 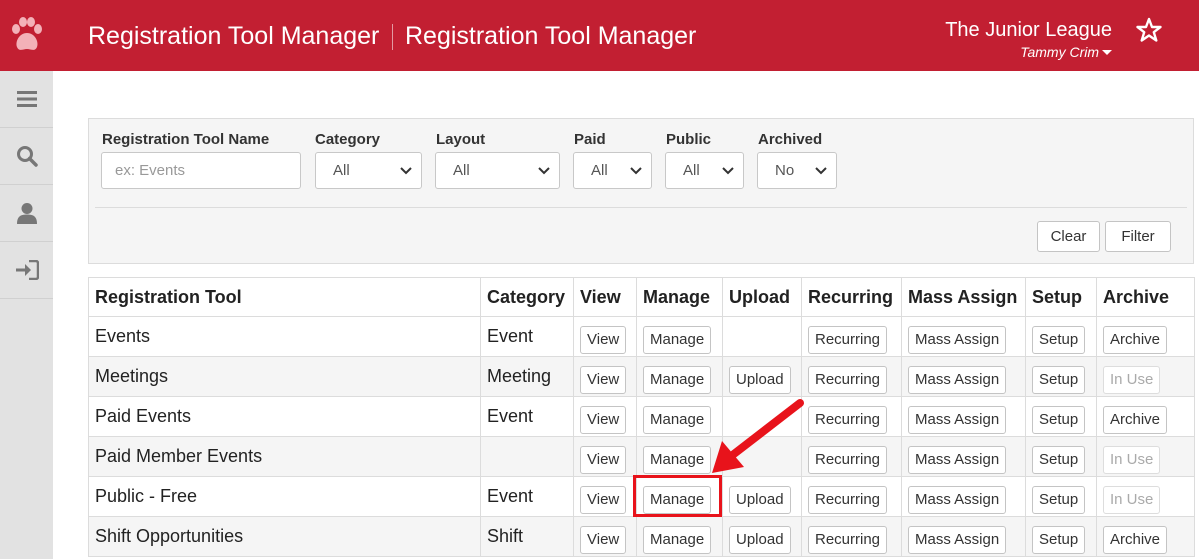 I want to click on filter-button: Filter, so click(x=1138, y=236).